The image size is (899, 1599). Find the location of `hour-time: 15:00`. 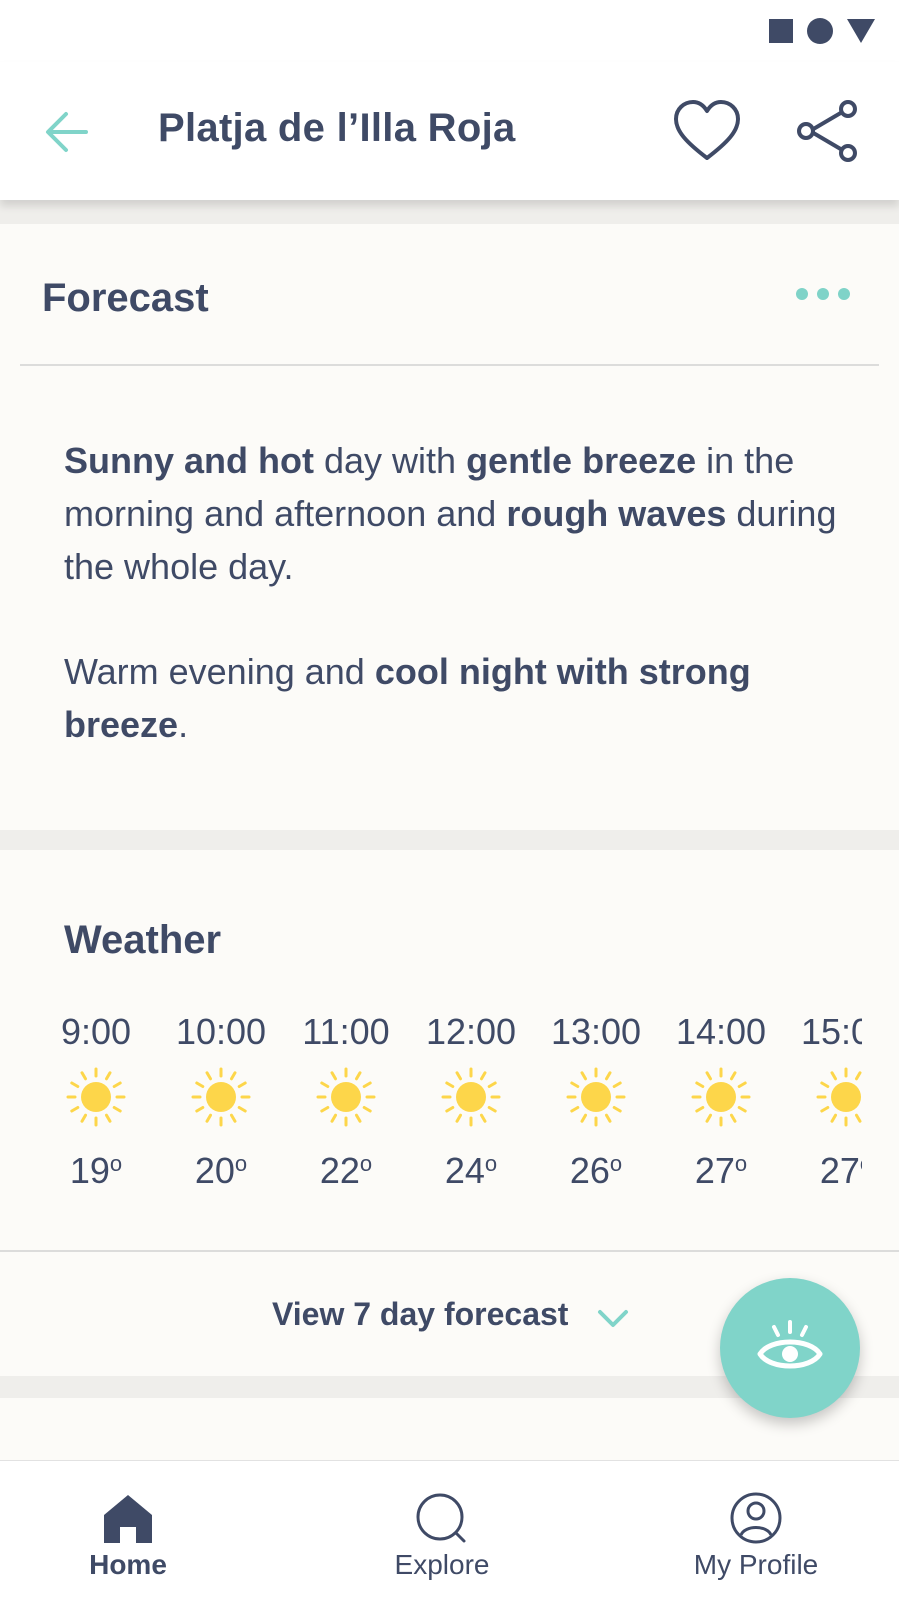

hour-time: 15:00 is located at coordinates (831, 1031).